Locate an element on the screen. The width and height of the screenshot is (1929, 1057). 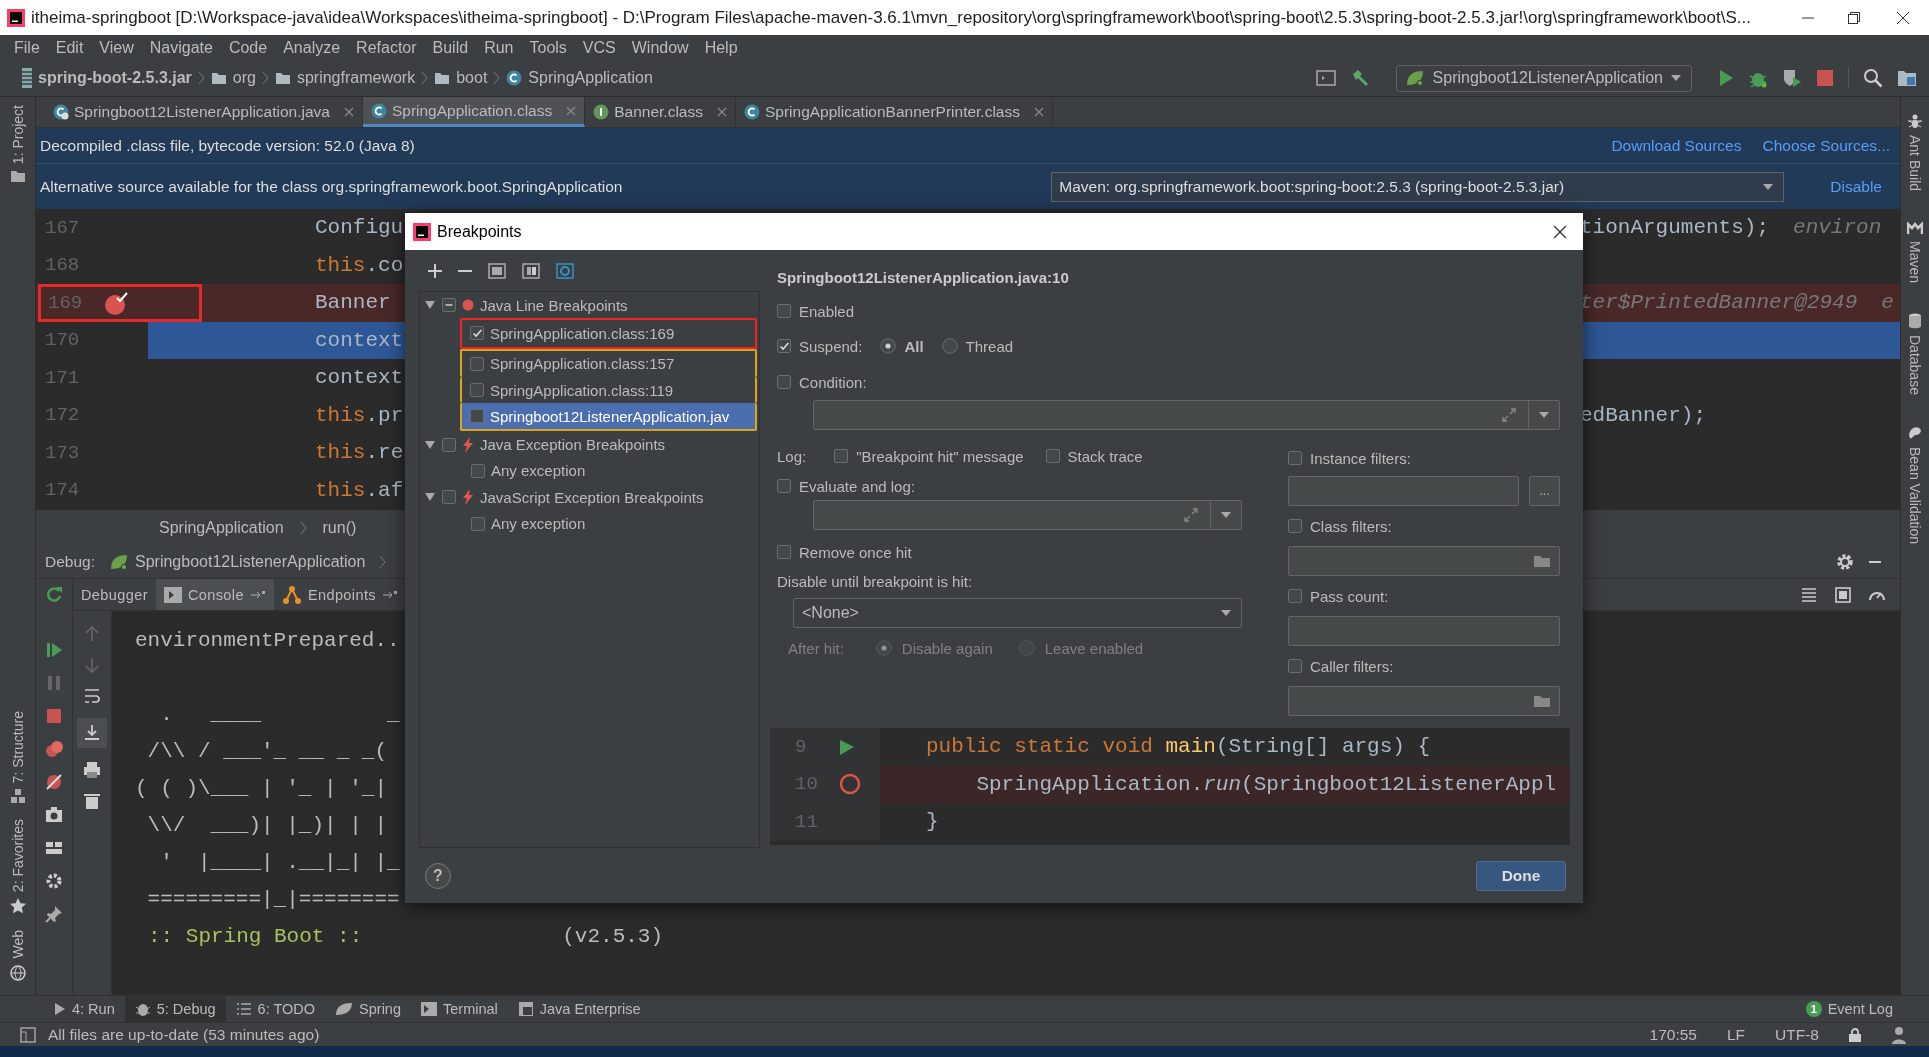
scroll-to-end-icon is located at coordinates (92, 733).